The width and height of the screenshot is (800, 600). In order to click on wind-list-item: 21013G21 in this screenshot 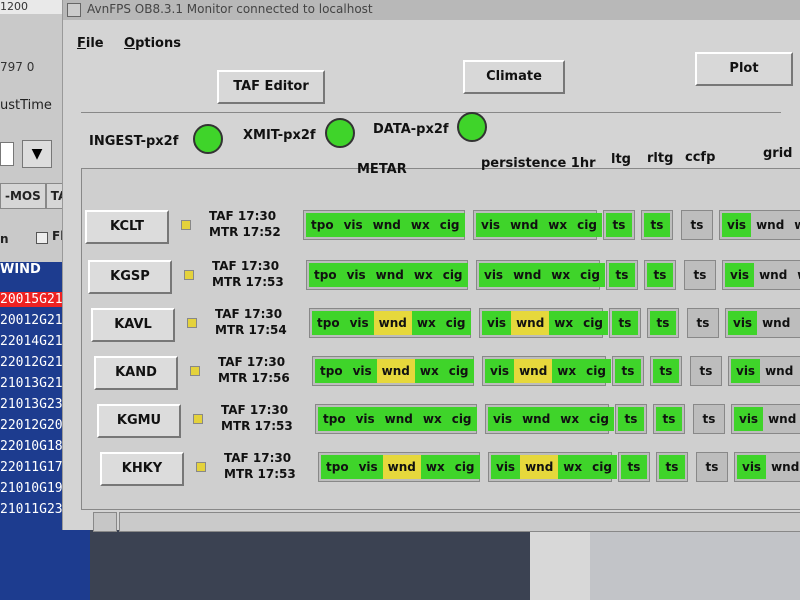, I will do `click(31, 383)`.